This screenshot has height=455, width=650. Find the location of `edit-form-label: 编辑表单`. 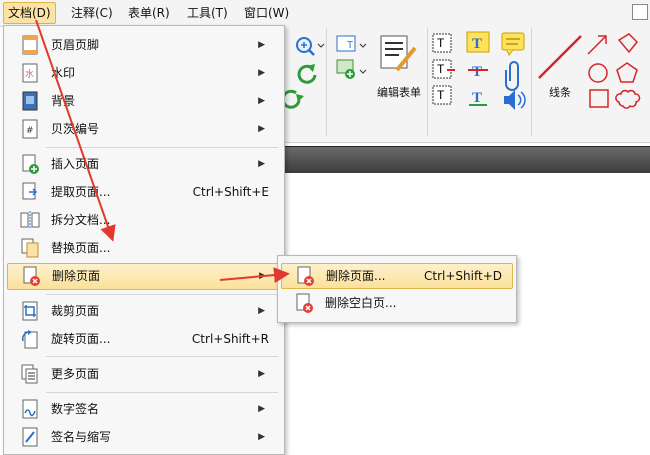

edit-form-label: 编辑表单 is located at coordinates (399, 92).